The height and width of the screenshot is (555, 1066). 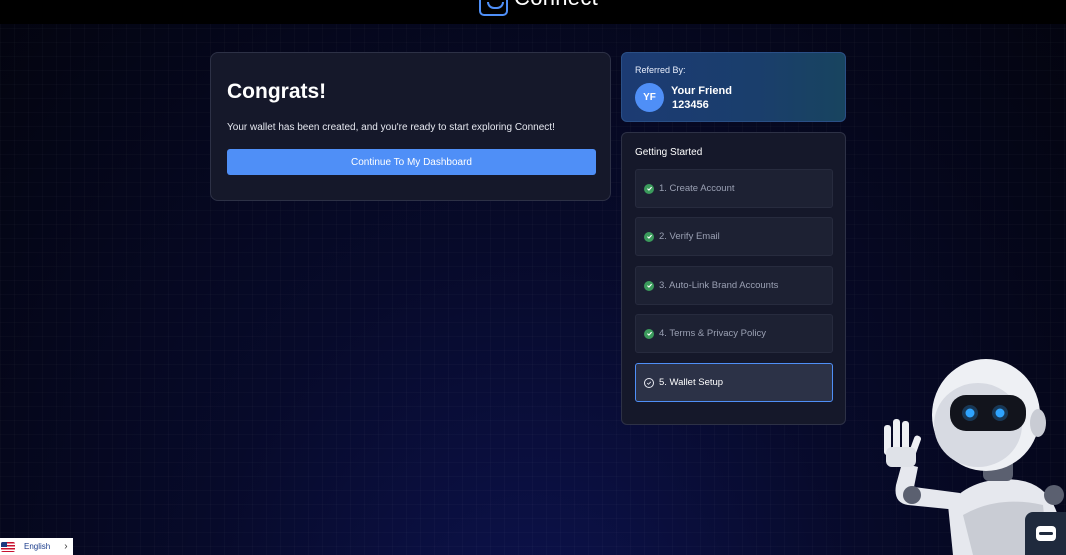 I want to click on language-selector: English ›, so click(x=36, y=546).